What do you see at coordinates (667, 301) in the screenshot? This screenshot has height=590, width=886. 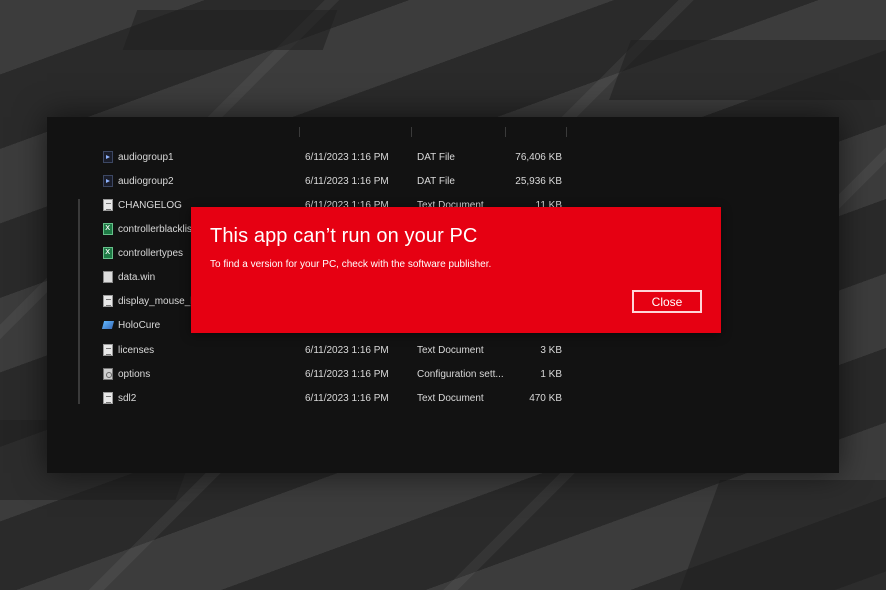 I see `close-button: Close` at bounding box center [667, 301].